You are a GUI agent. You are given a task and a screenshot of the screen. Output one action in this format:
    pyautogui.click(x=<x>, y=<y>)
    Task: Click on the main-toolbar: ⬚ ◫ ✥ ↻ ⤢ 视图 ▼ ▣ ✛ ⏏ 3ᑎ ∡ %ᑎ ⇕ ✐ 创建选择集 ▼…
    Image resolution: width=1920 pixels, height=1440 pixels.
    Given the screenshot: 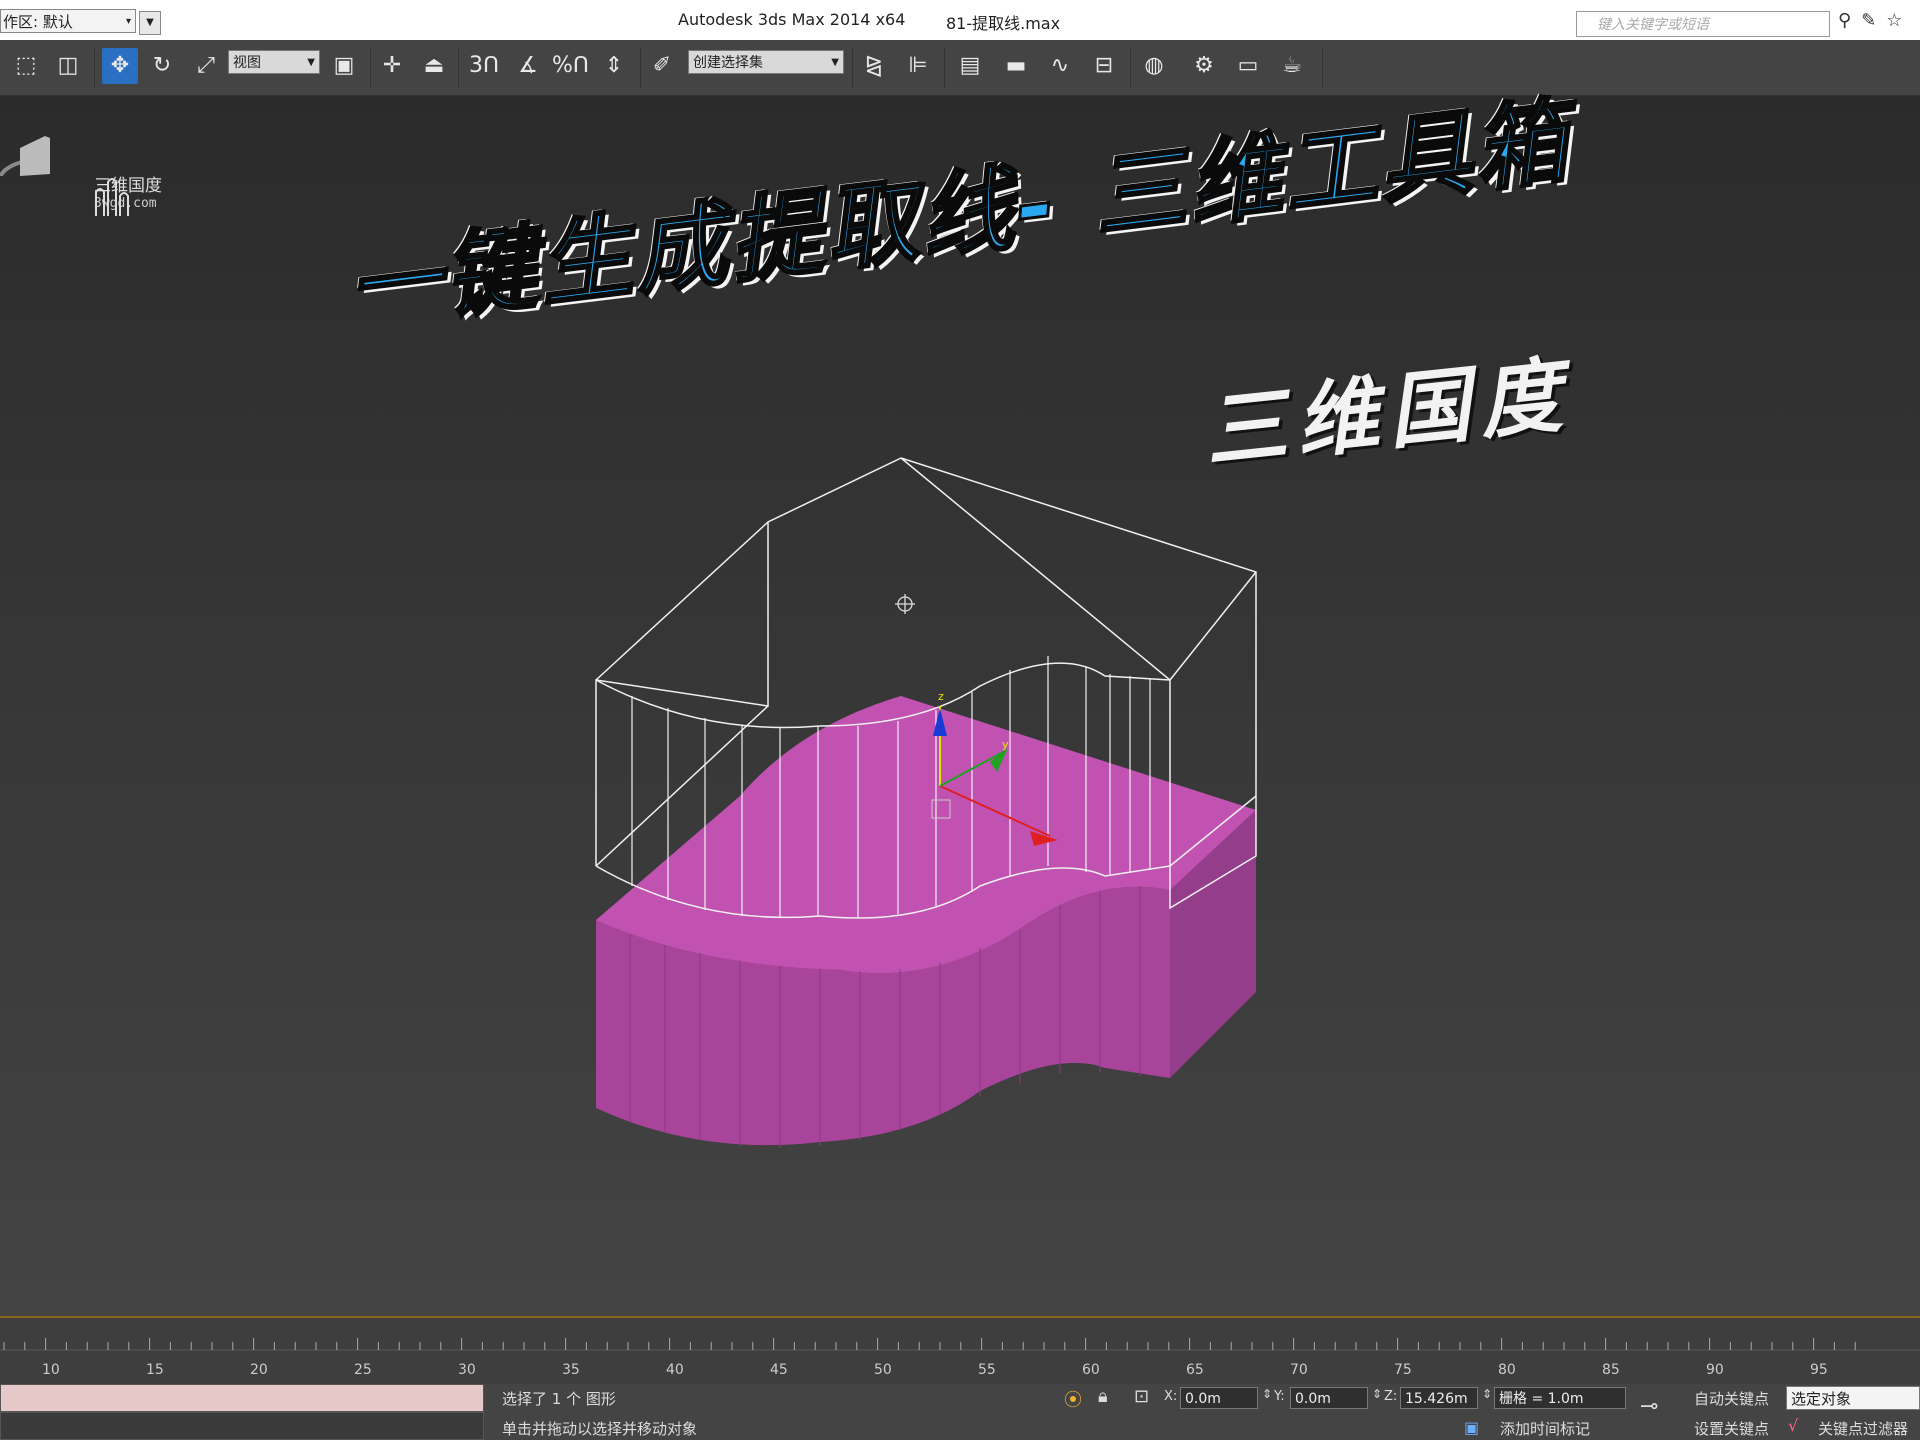 What is the action you would take?
    pyautogui.click(x=960, y=68)
    